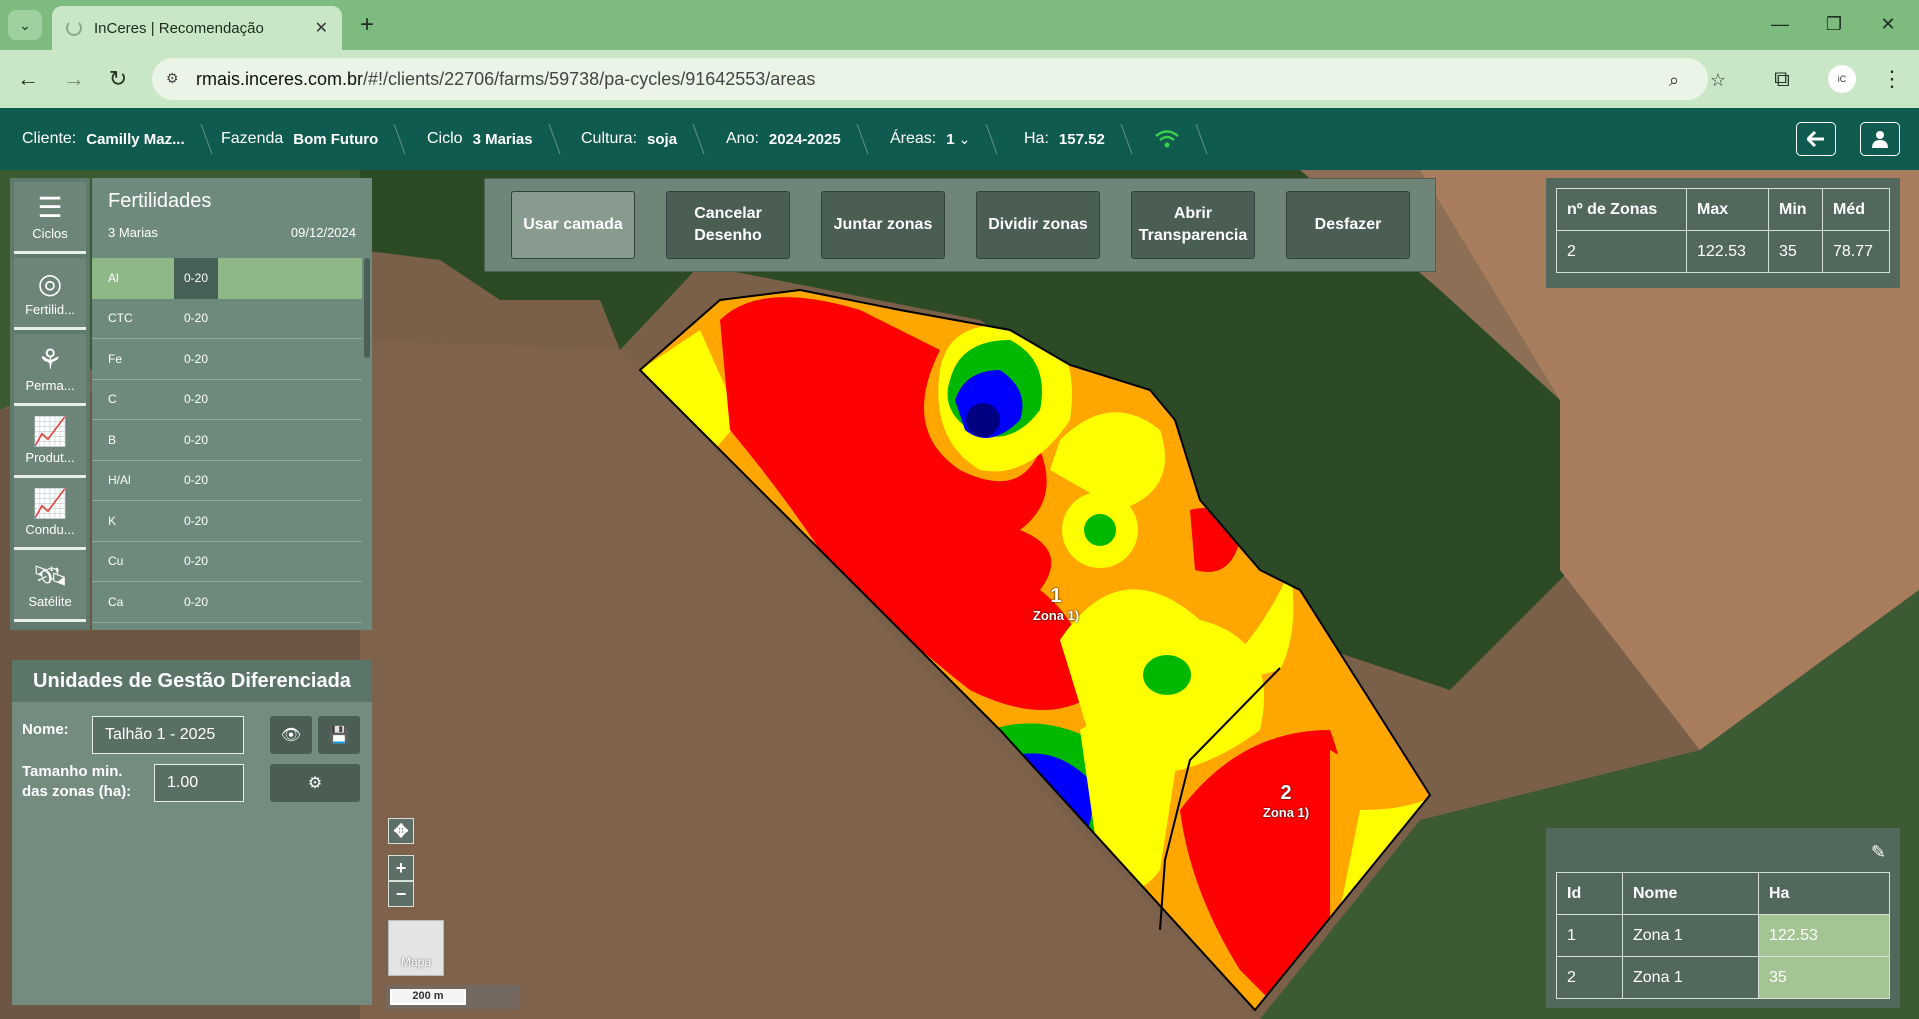 The width and height of the screenshot is (1919, 1019). I want to click on new-tab-button: +, so click(367, 25).